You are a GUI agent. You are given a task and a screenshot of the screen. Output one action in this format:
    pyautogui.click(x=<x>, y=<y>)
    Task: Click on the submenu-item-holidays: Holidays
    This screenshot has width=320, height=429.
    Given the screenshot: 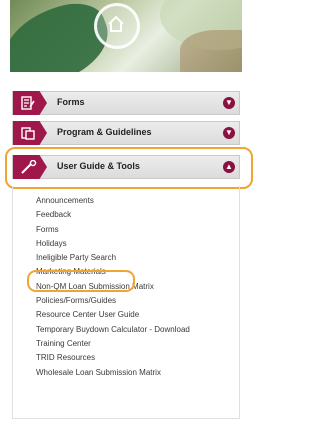 What is the action you would take?
    pyautogui.click(x=113, y=244)
    